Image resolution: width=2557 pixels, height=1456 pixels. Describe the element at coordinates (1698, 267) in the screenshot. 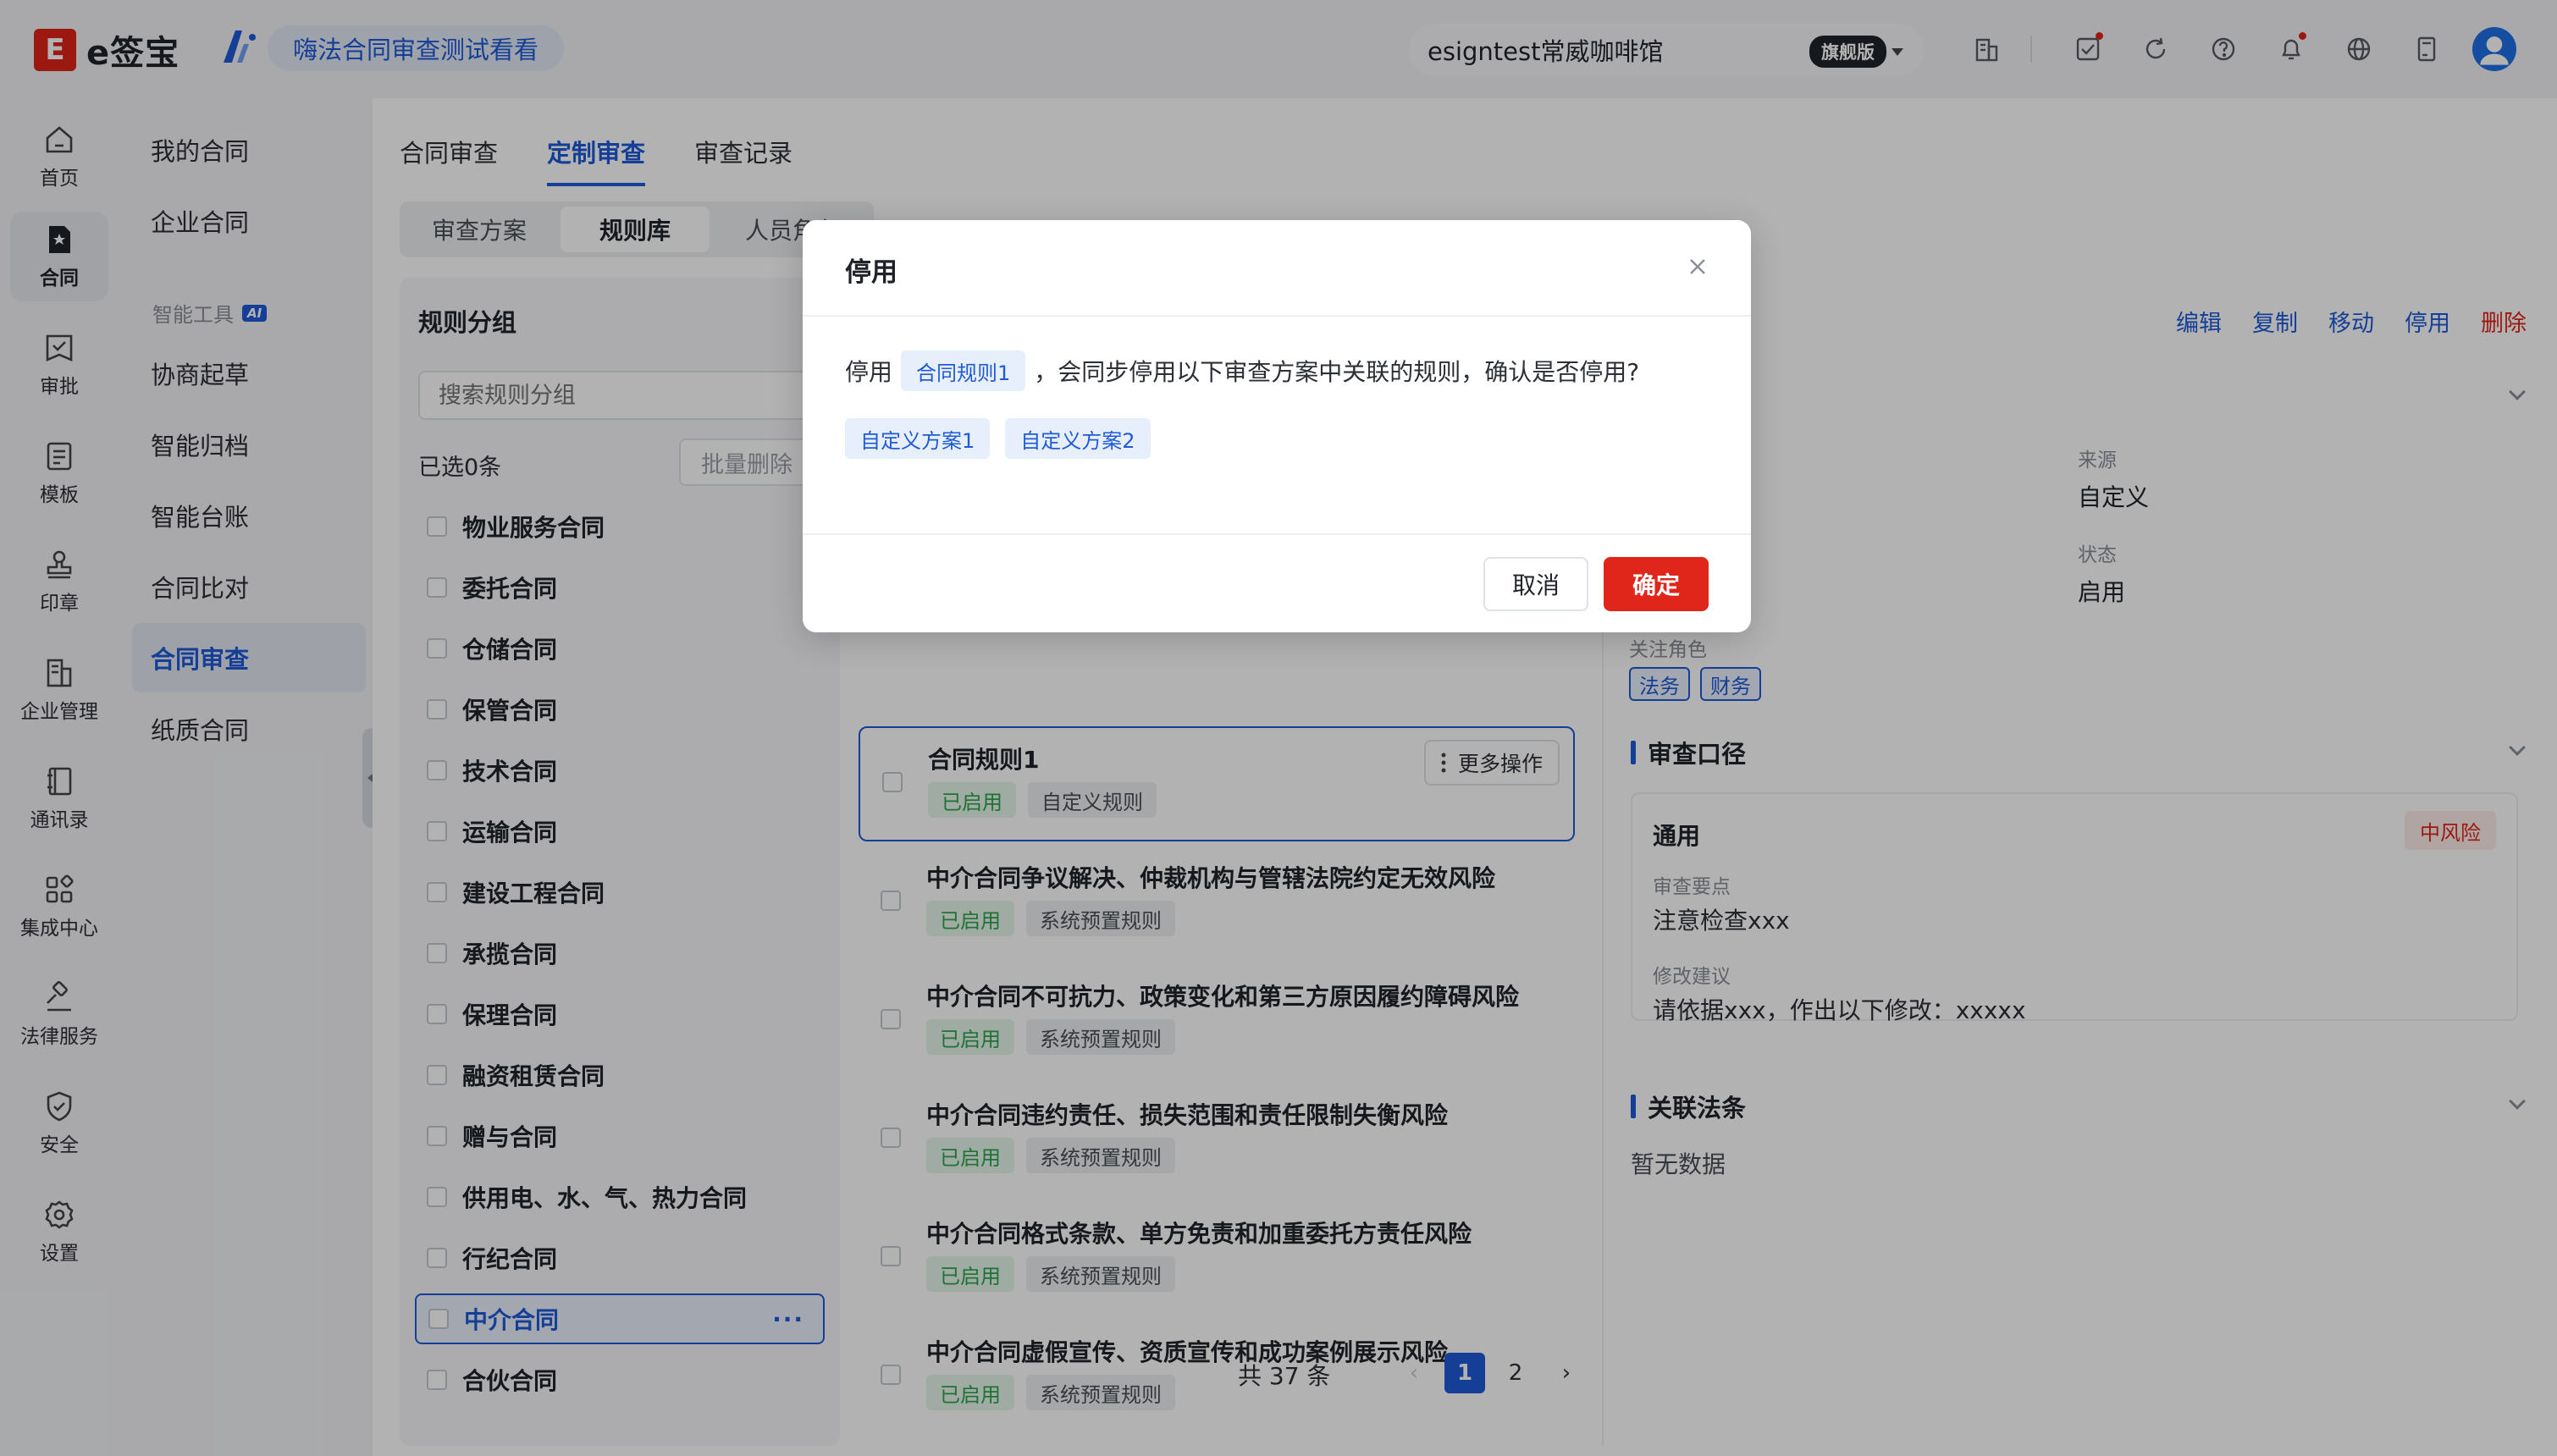

I see `close-icon` at that location.